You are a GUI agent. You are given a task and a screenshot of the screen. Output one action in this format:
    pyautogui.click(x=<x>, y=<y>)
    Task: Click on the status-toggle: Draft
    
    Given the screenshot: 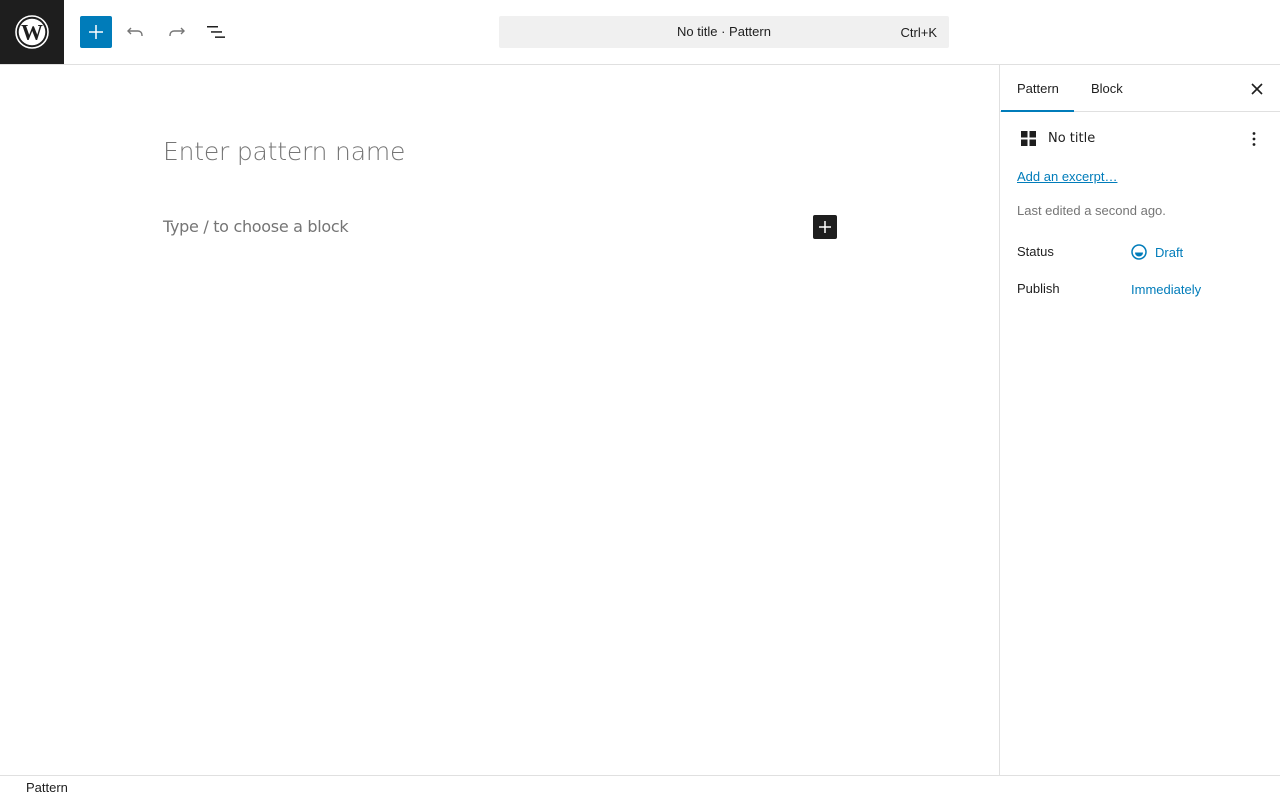 What is the action you would take?
    pyautogui.click(x=1157, y=252)
    